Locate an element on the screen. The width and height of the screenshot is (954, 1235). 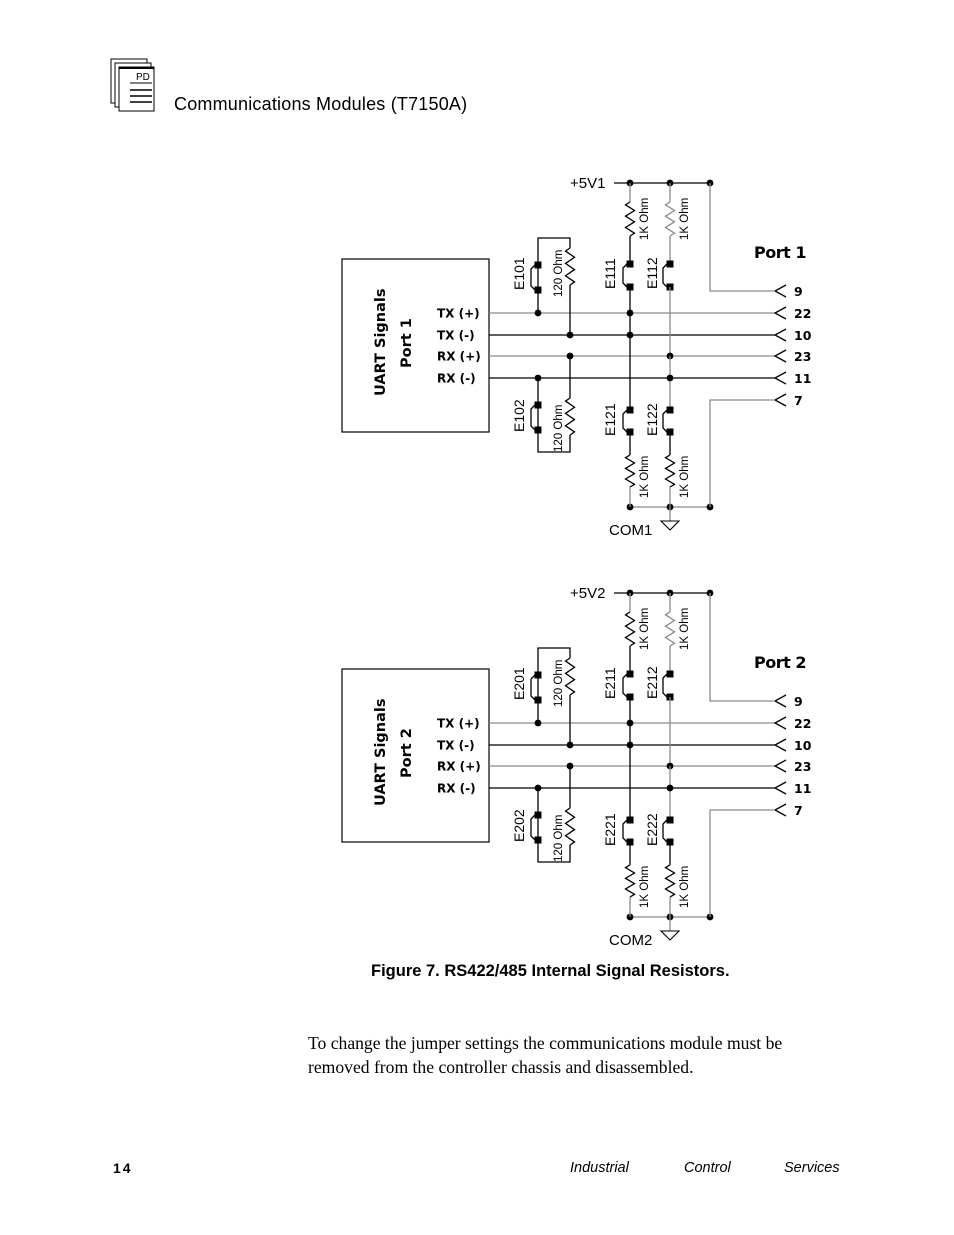
footer-publisher-word: Industrial is located at coordinates (599, 1168).